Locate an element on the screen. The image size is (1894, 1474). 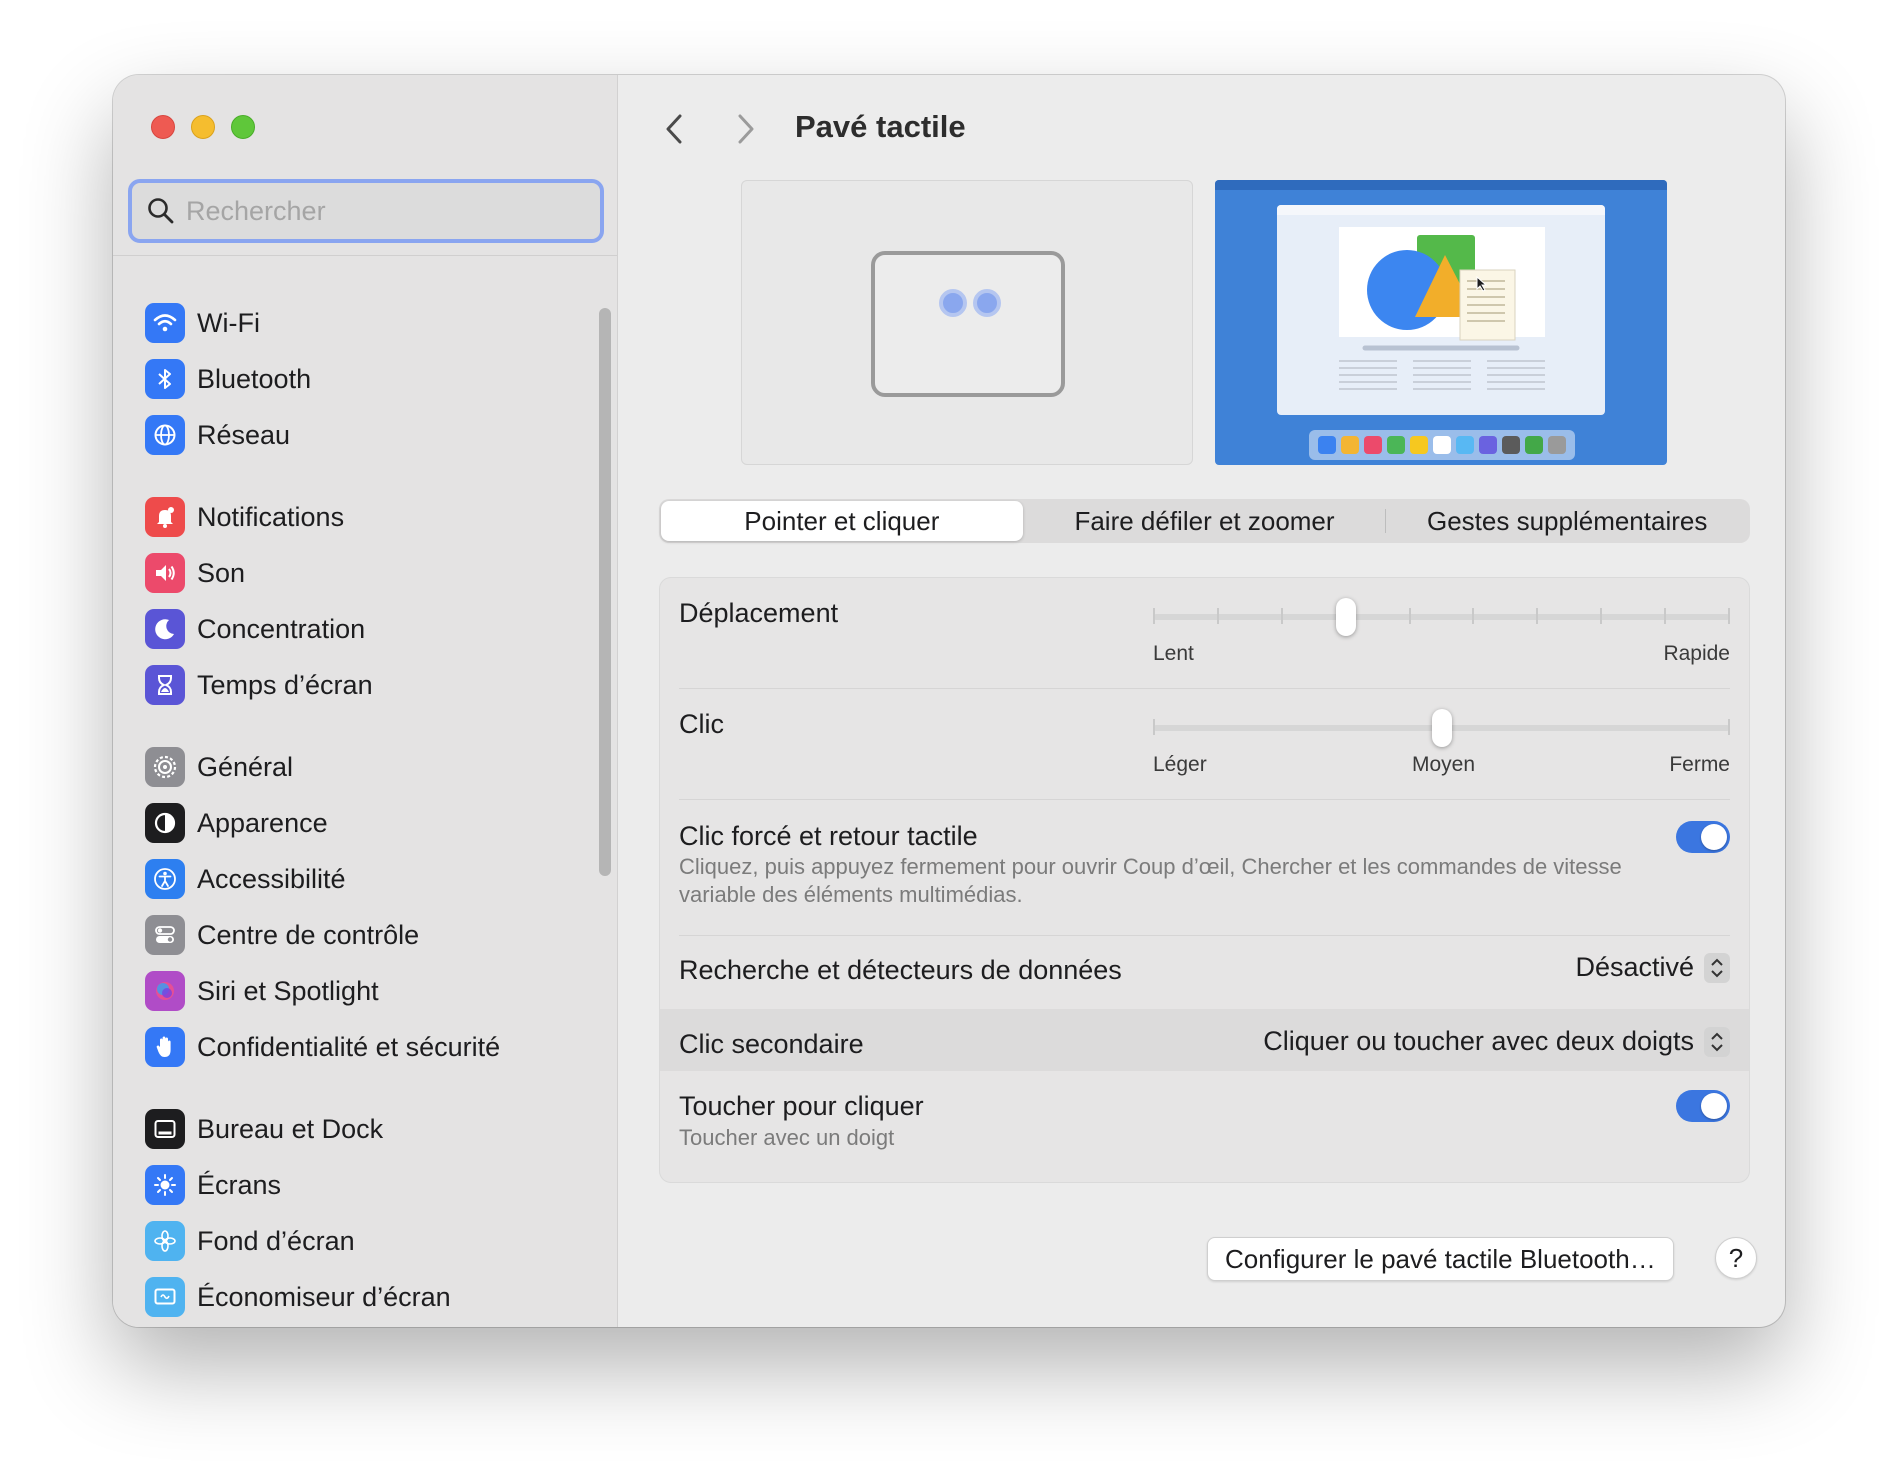
gear-icon is located at coordinates (165, 767).